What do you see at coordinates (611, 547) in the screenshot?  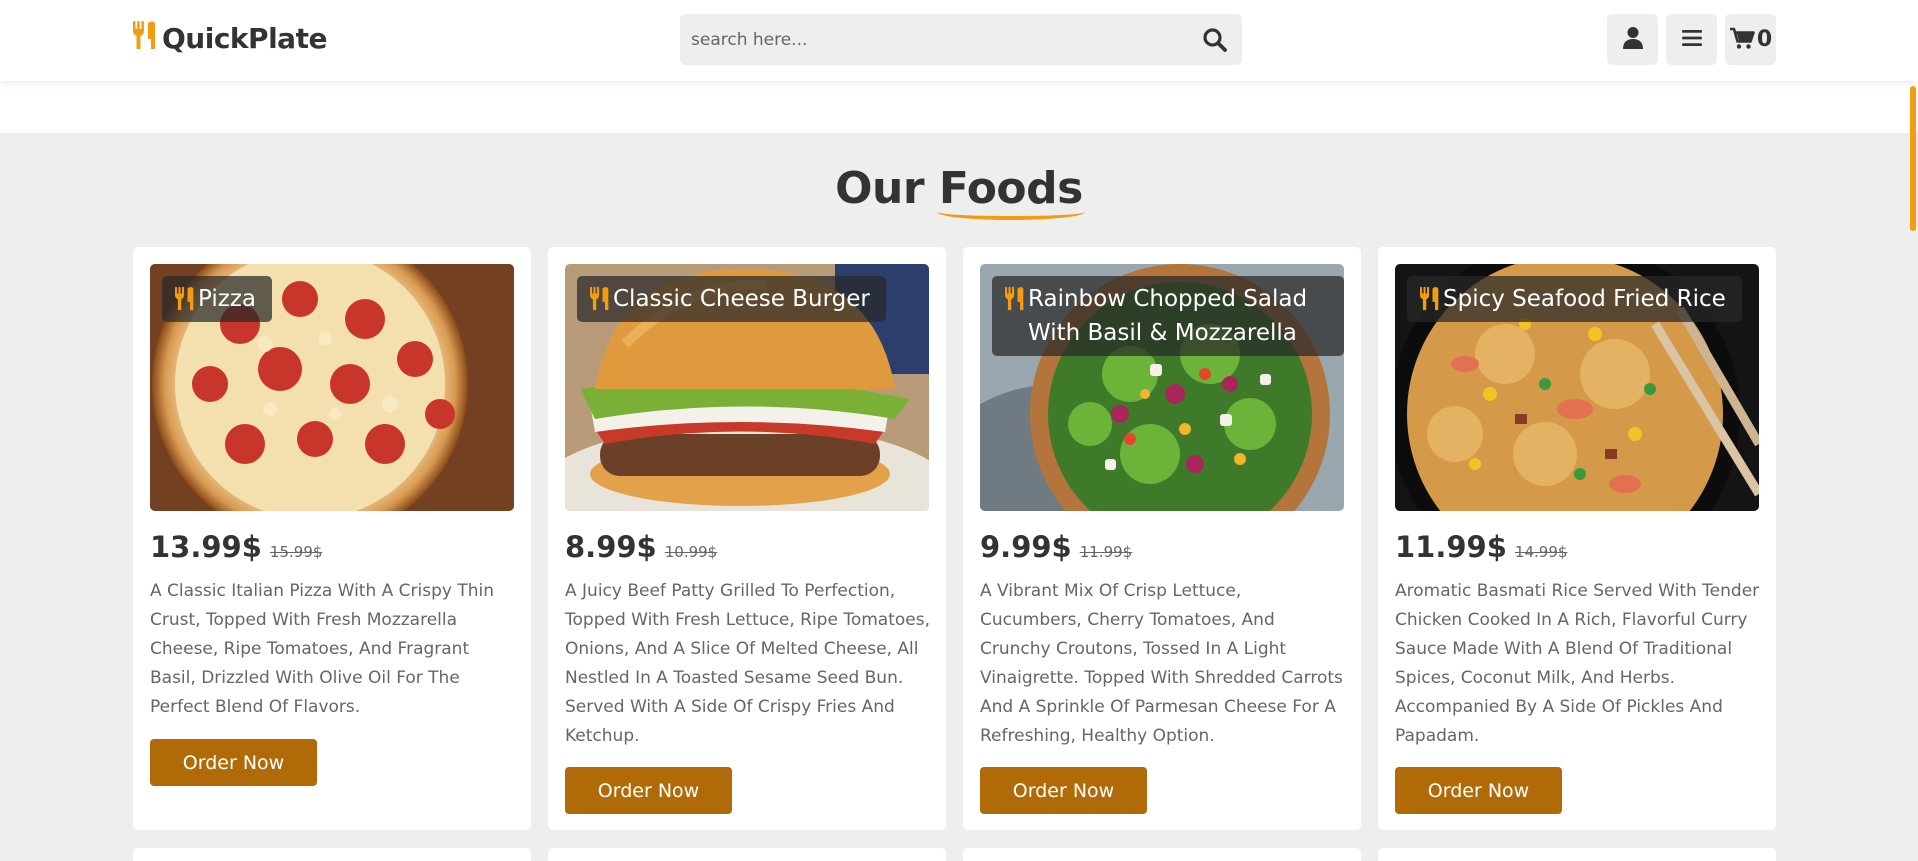 I see `price: 8.99$` at bounding box center [611, 547].